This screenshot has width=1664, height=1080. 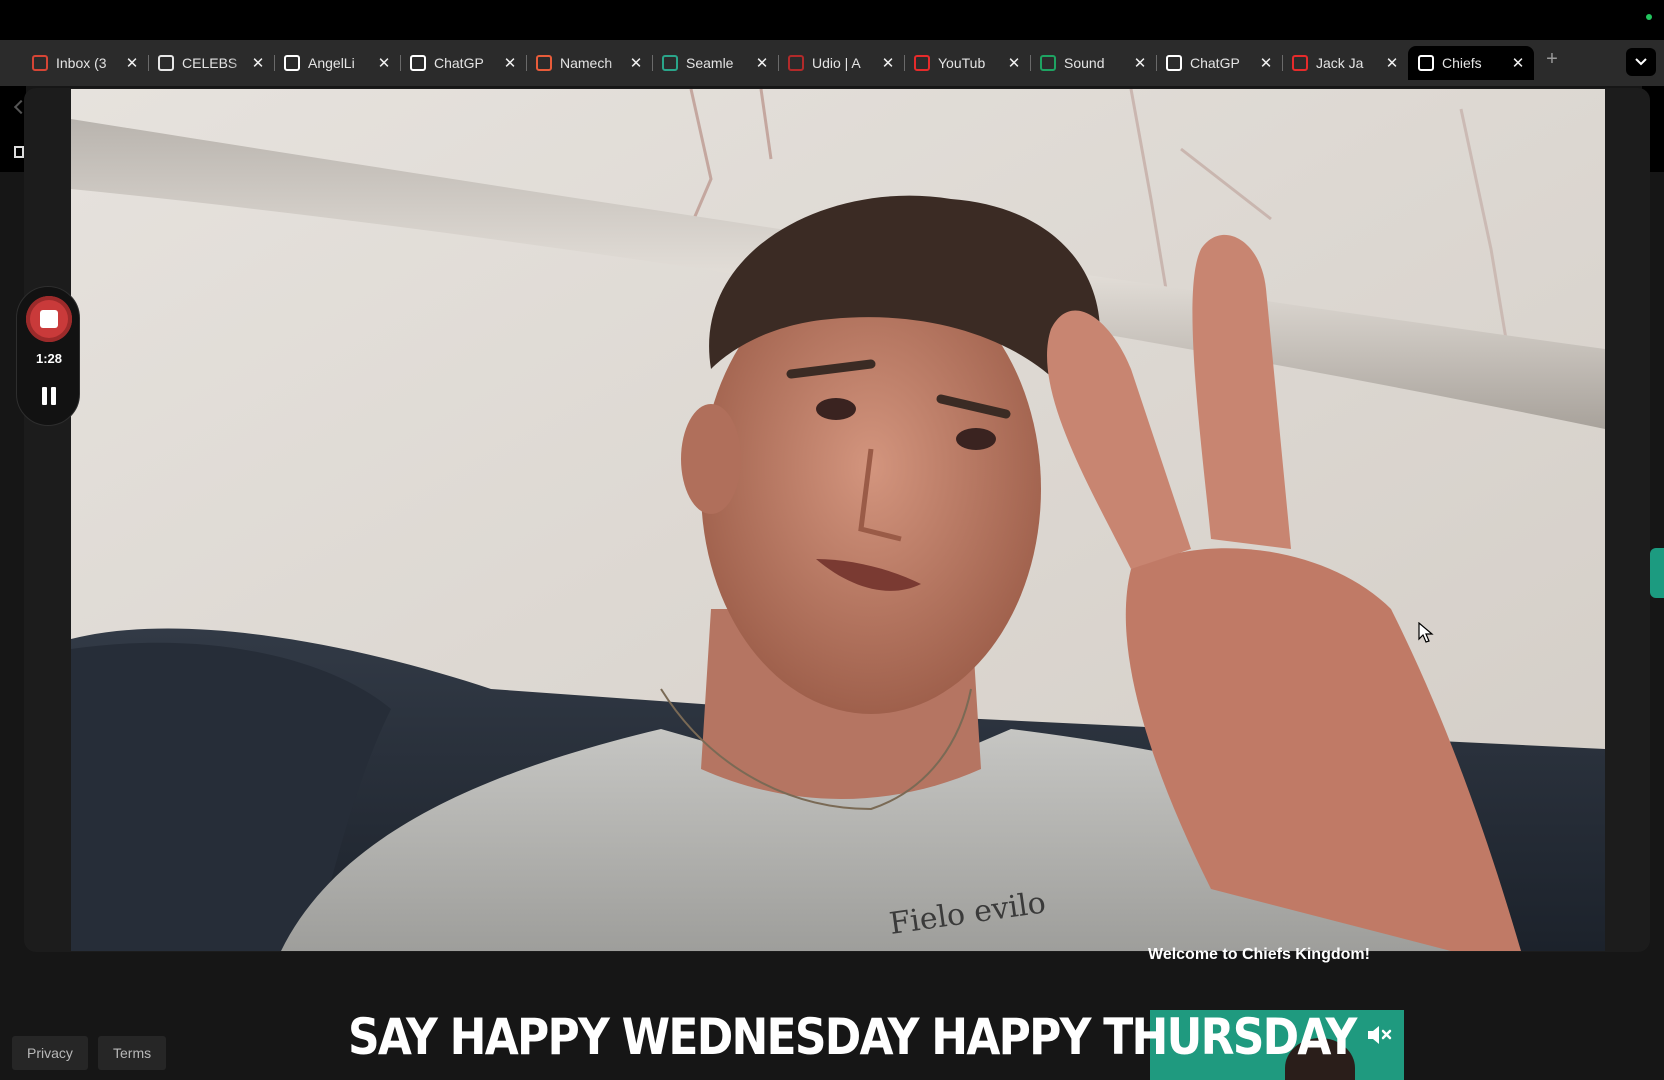 I want to click on stop-icon, so click(x=49, y=319).